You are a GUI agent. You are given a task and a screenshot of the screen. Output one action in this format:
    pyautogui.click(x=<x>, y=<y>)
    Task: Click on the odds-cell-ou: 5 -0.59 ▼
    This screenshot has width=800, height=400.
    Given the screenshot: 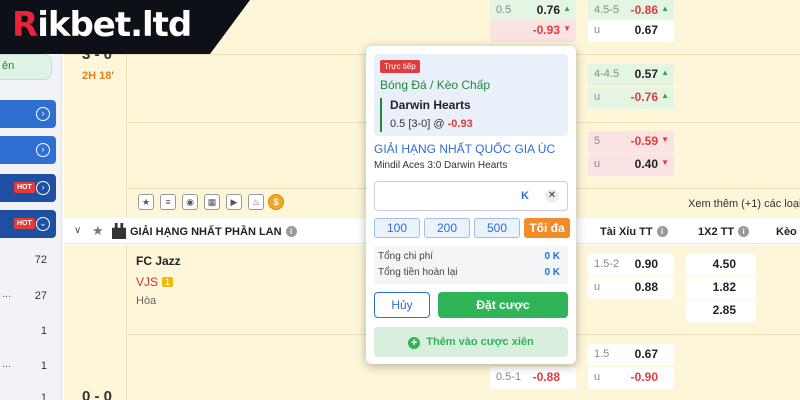 What is the action you would take?
    pyautogui.click(x=631, y=142)
    